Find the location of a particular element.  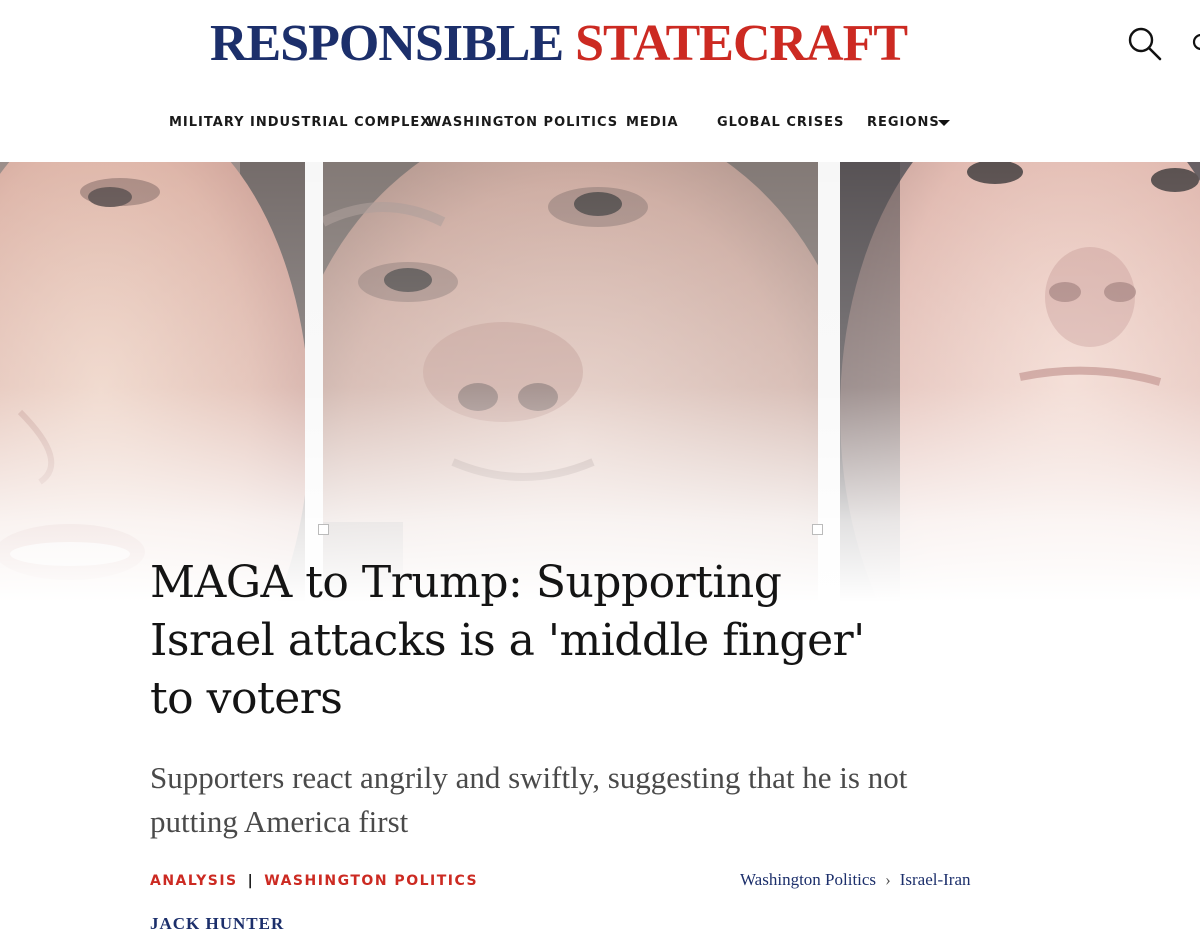

article-categories: ANALYSIS | WASHINGTON POLITICS is located at coordinates (314, 881).